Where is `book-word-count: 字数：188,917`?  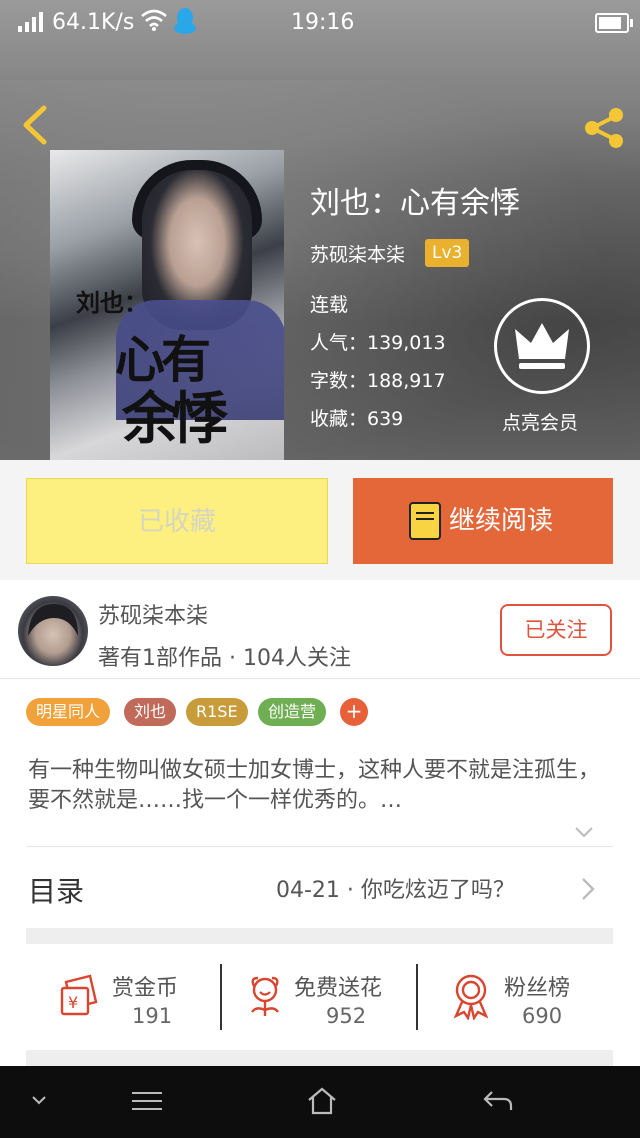
book-word-count: 字数：188,917 is located at coordinates (378, 381).